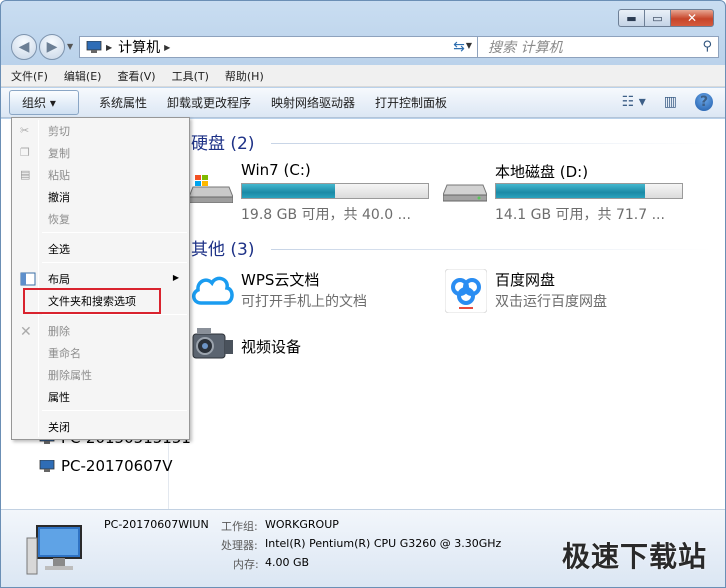 This screenshot has width=726, height=588. What do you see at coordinates (276, 170) in the screenshot?
I see `drive-name: Win7 (C:)` at bounding box center [276, 170].